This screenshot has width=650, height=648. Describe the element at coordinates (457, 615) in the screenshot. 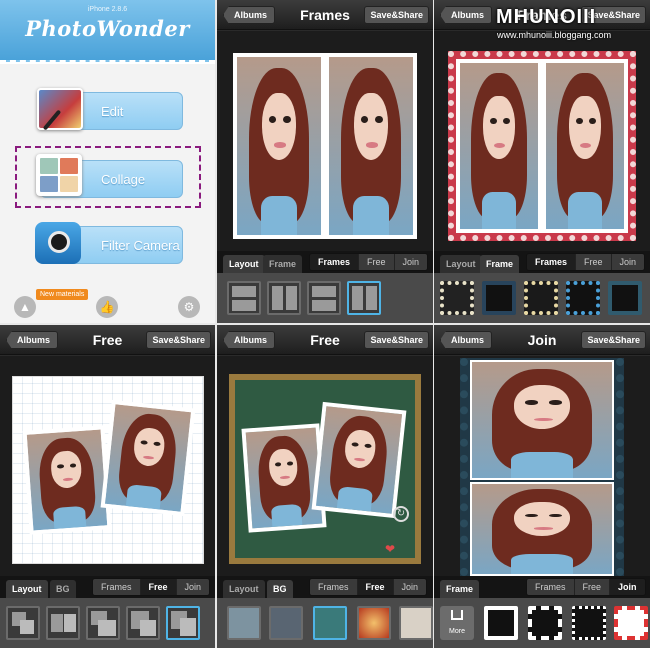

I see `download-icon` at that location.